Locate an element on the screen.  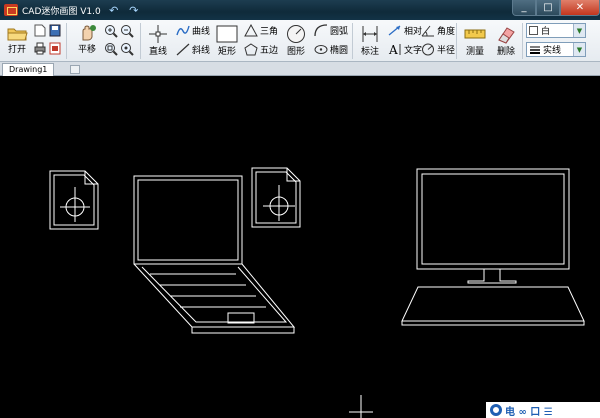
relative-button: 相对 is located at coordinates (405, 30).